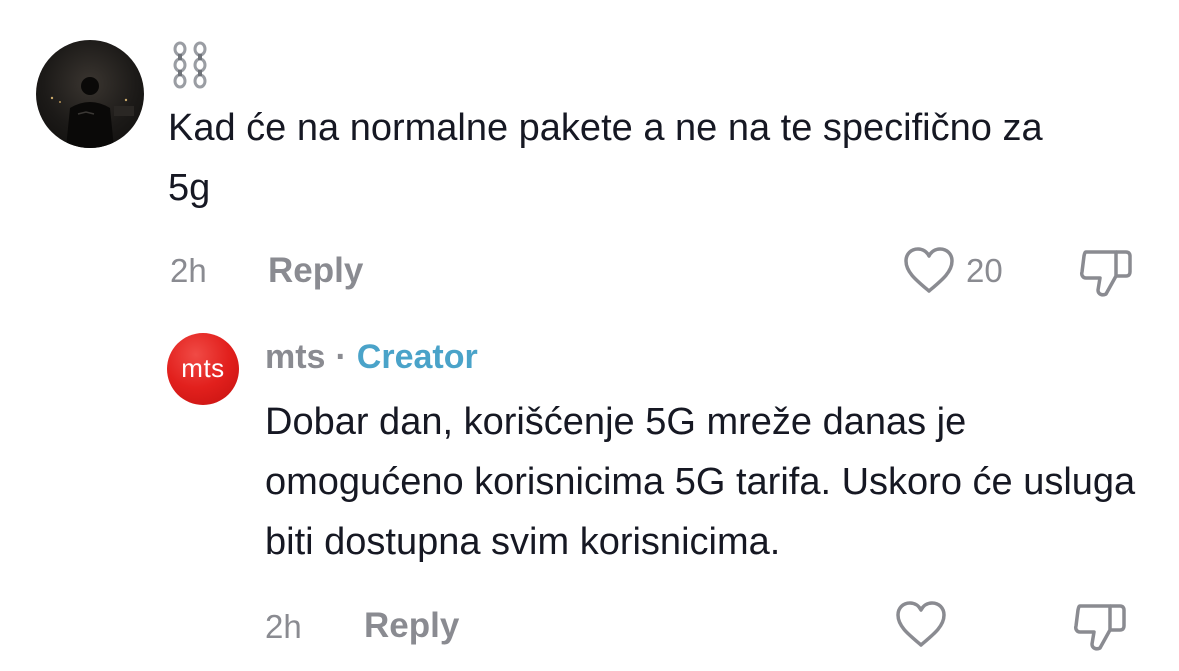 The width and height of the screenshot is (1179, 671). I want to click on person-silhouette-avatar, so click(92, 112).